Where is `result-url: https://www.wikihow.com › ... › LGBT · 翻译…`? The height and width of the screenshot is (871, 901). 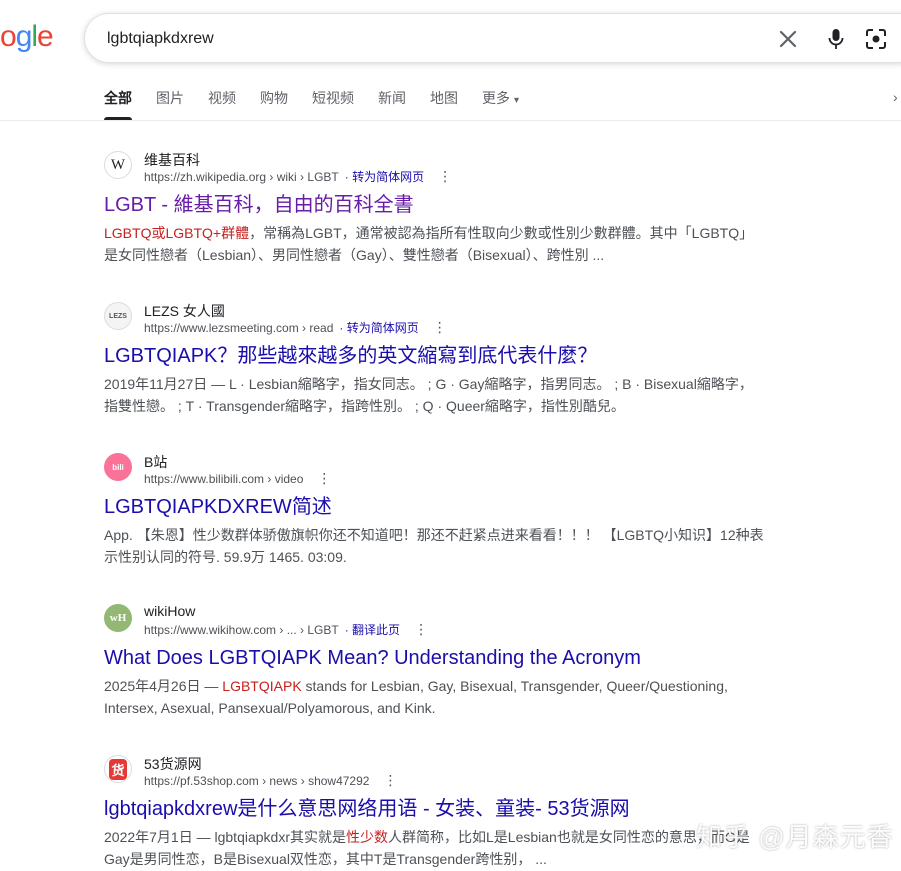 result-url: https://www.wikihow.com › ... › LGBT · 翻译… is located at coordinates (286, 629).